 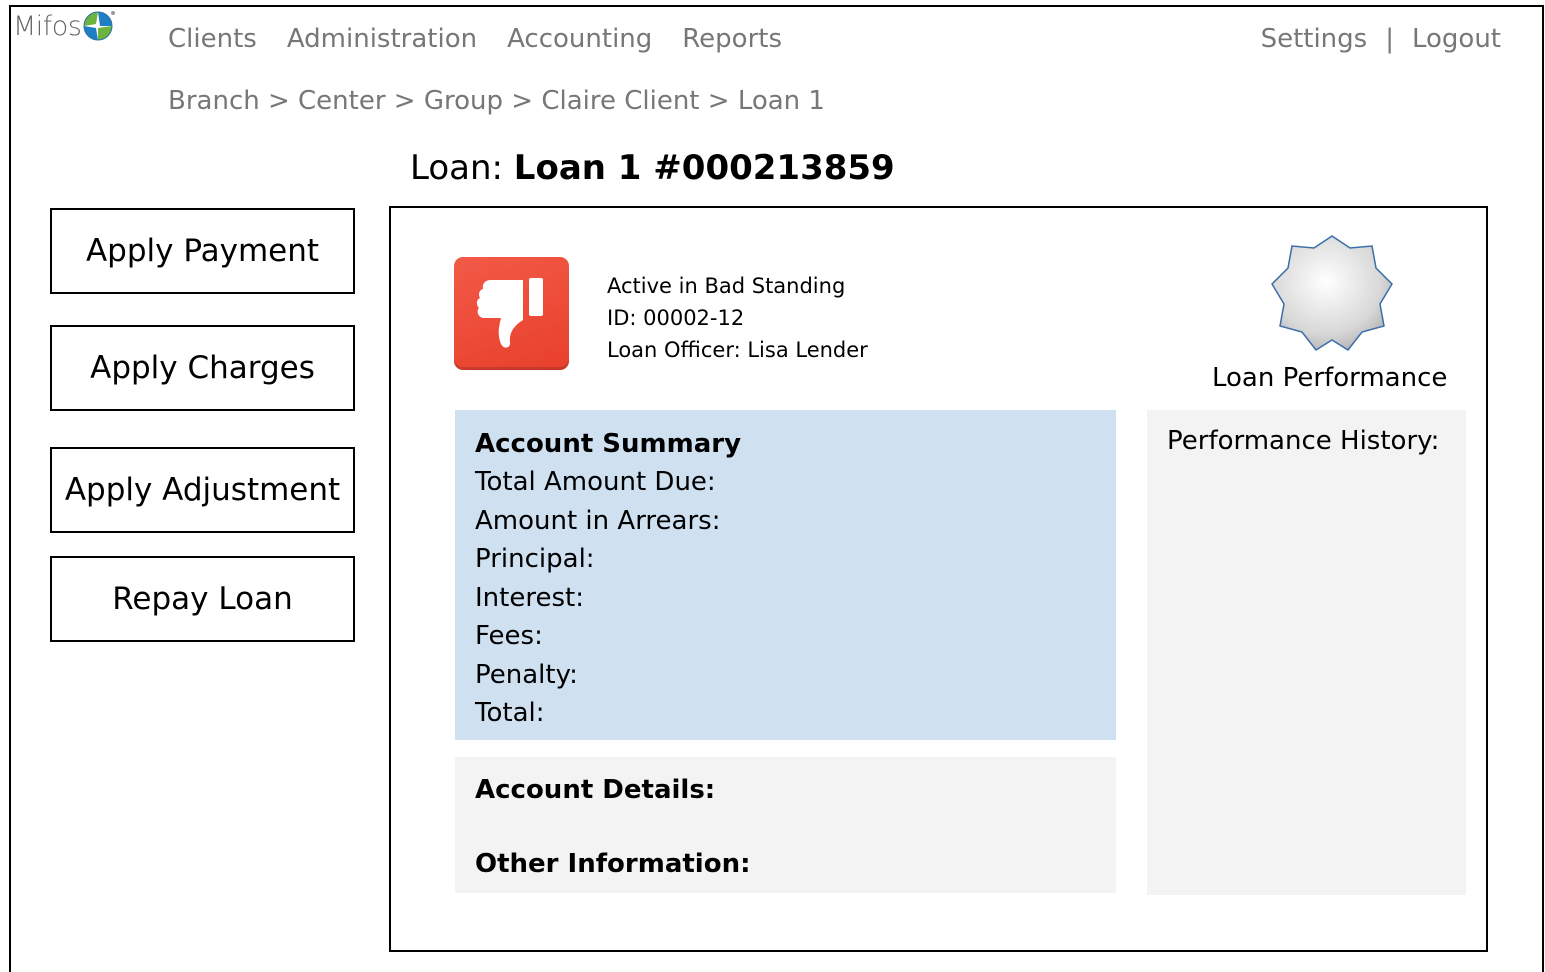 I want to click on star-badge-icon, so click(x=1332, y=293).